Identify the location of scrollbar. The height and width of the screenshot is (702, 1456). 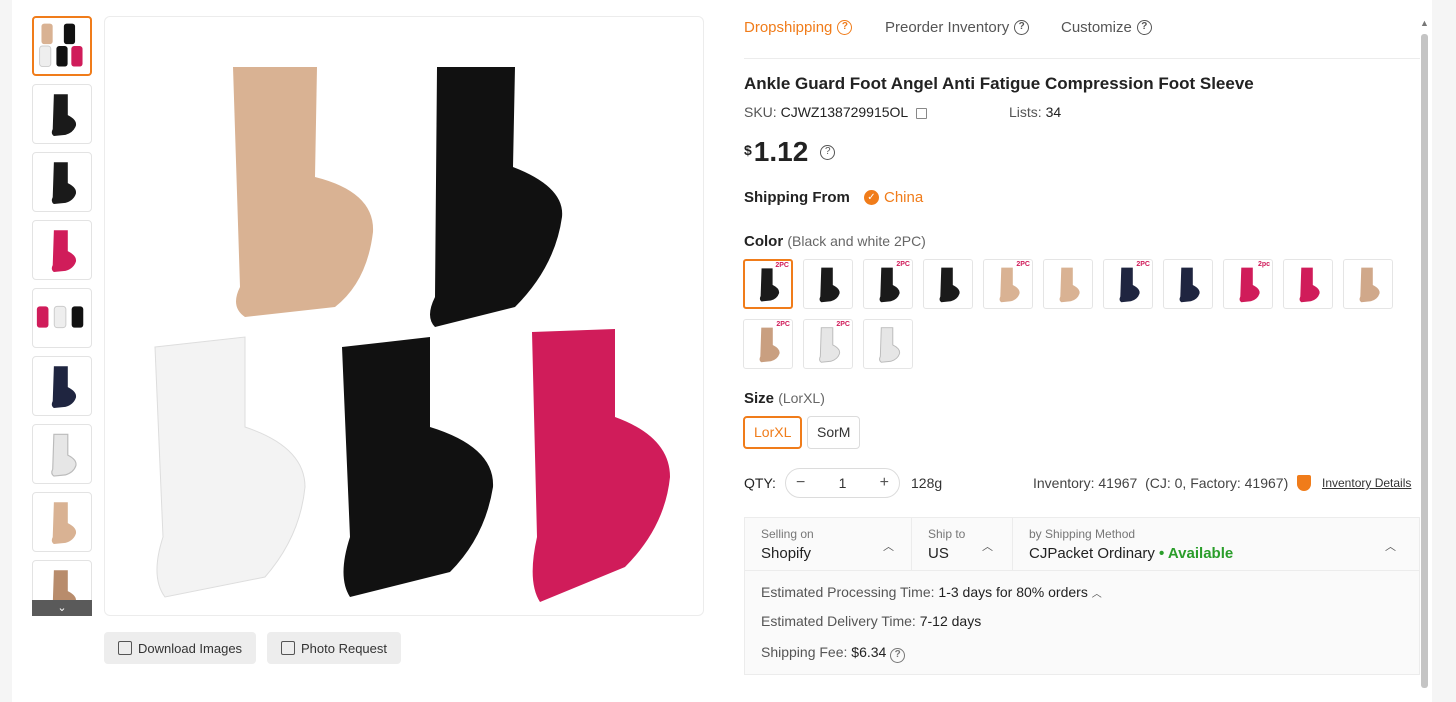
(1424, 361).